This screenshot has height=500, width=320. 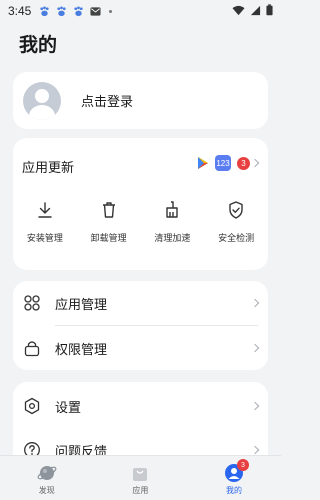 What do you see at coordinates (81, 350) in the screenshot?
I see `list-item-label: 权限管理` at bounding box center [81, 350].